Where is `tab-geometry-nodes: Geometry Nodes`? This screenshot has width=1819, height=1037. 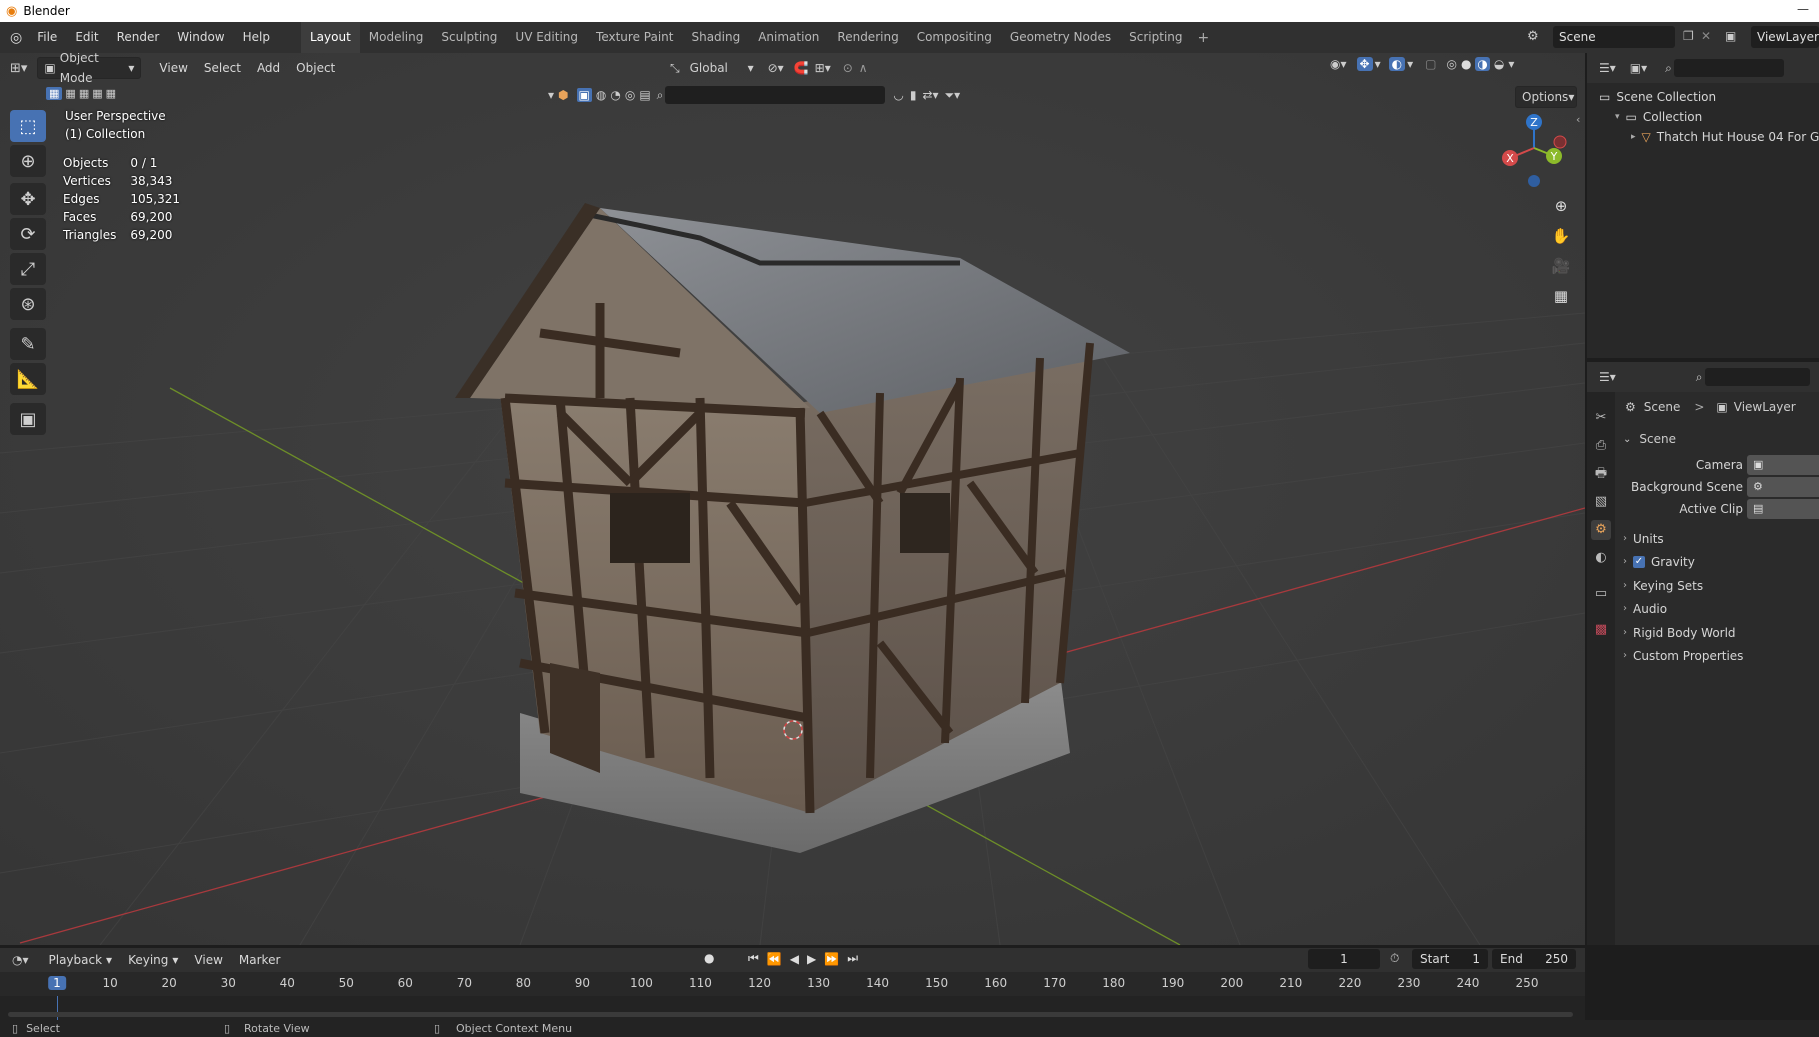 tab-geometry-nodes: Geometry Nodes is located at coordinates (1060, 37).